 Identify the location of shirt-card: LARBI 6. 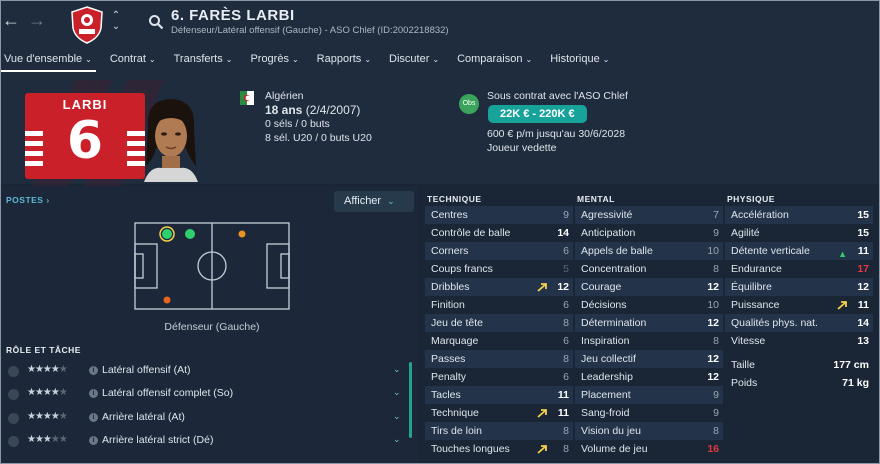
(85, 136).